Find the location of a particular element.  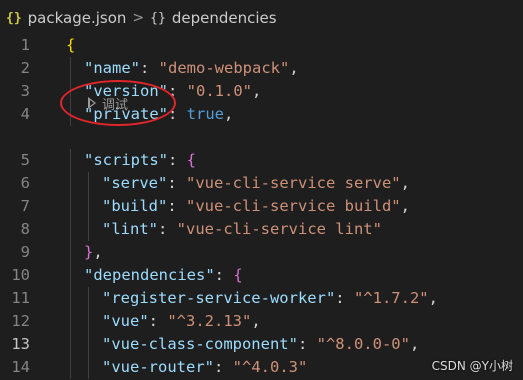

code-line: 6 "serve": "vue-cli-service serve", is located at coordinates (261, 183).